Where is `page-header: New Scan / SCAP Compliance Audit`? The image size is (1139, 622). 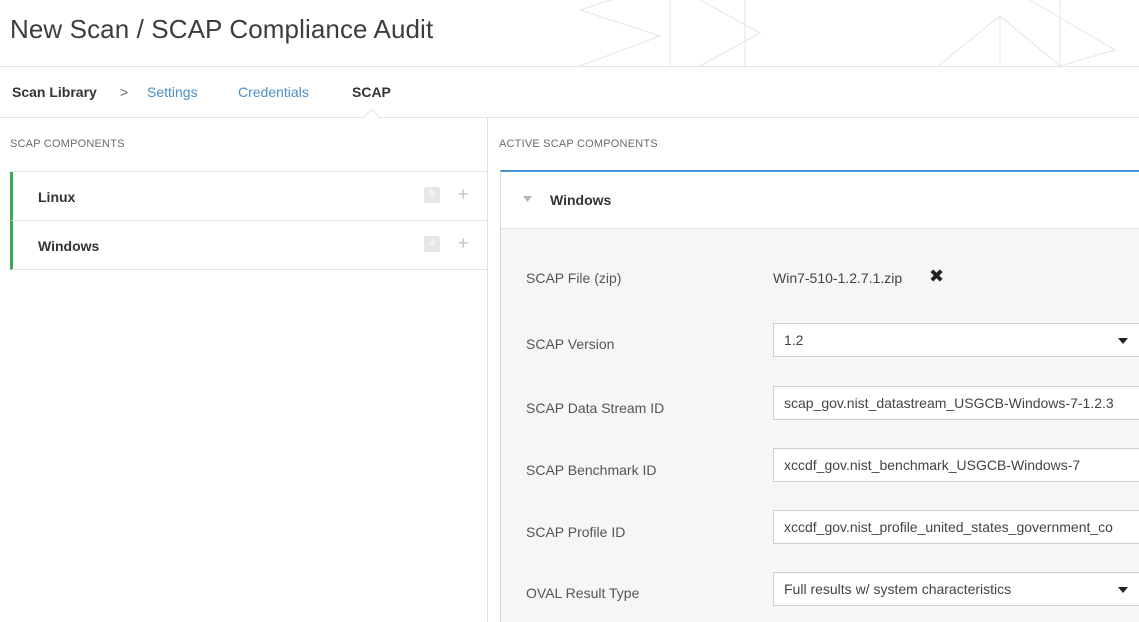
page-header: New Scan / SCAP Compliance Audit is located at coordinates (569, 33).